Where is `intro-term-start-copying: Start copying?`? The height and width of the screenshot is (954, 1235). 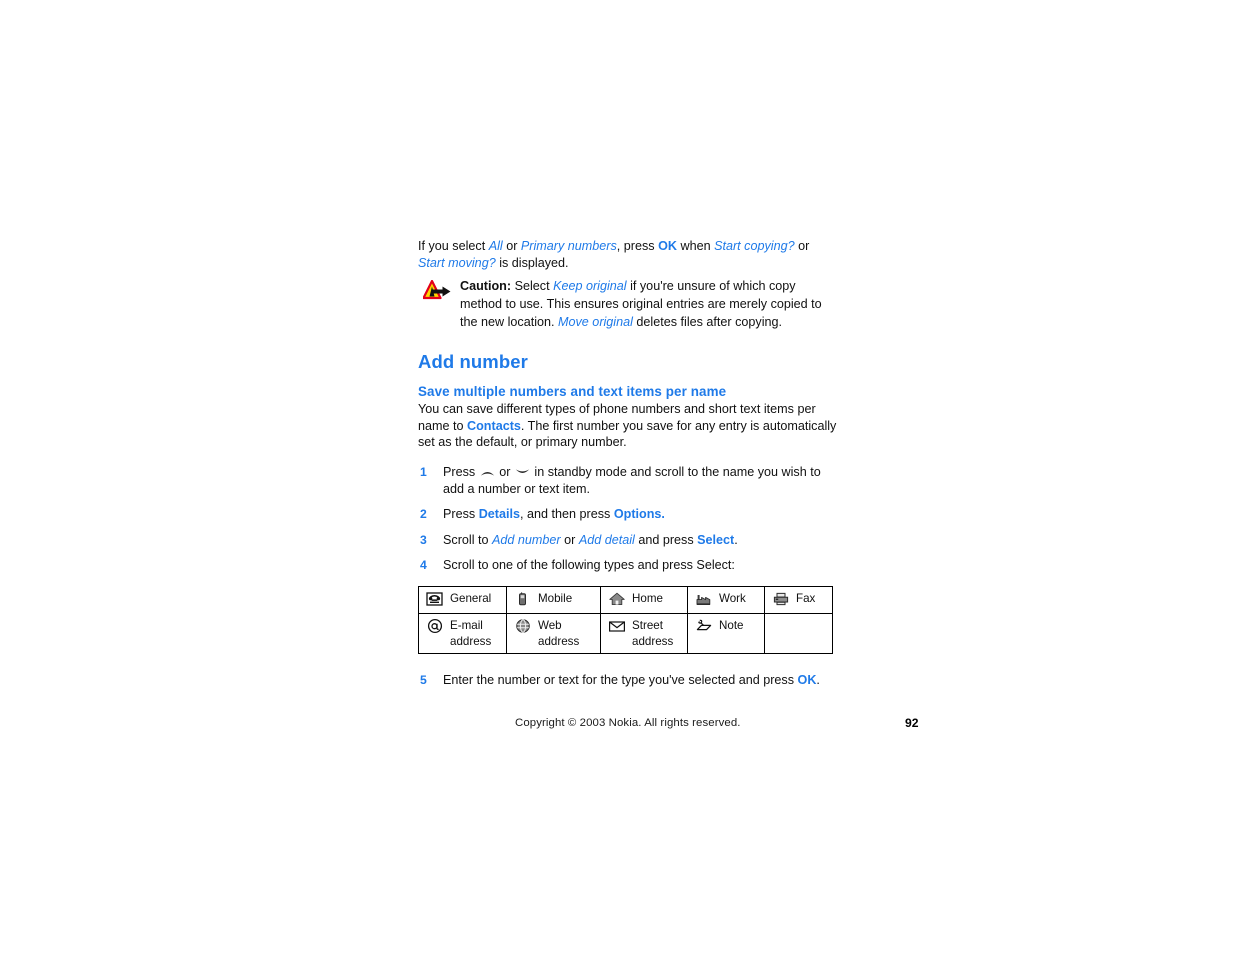 intro-term-start-copying: Start copying? is located at coordinates (754, 246).